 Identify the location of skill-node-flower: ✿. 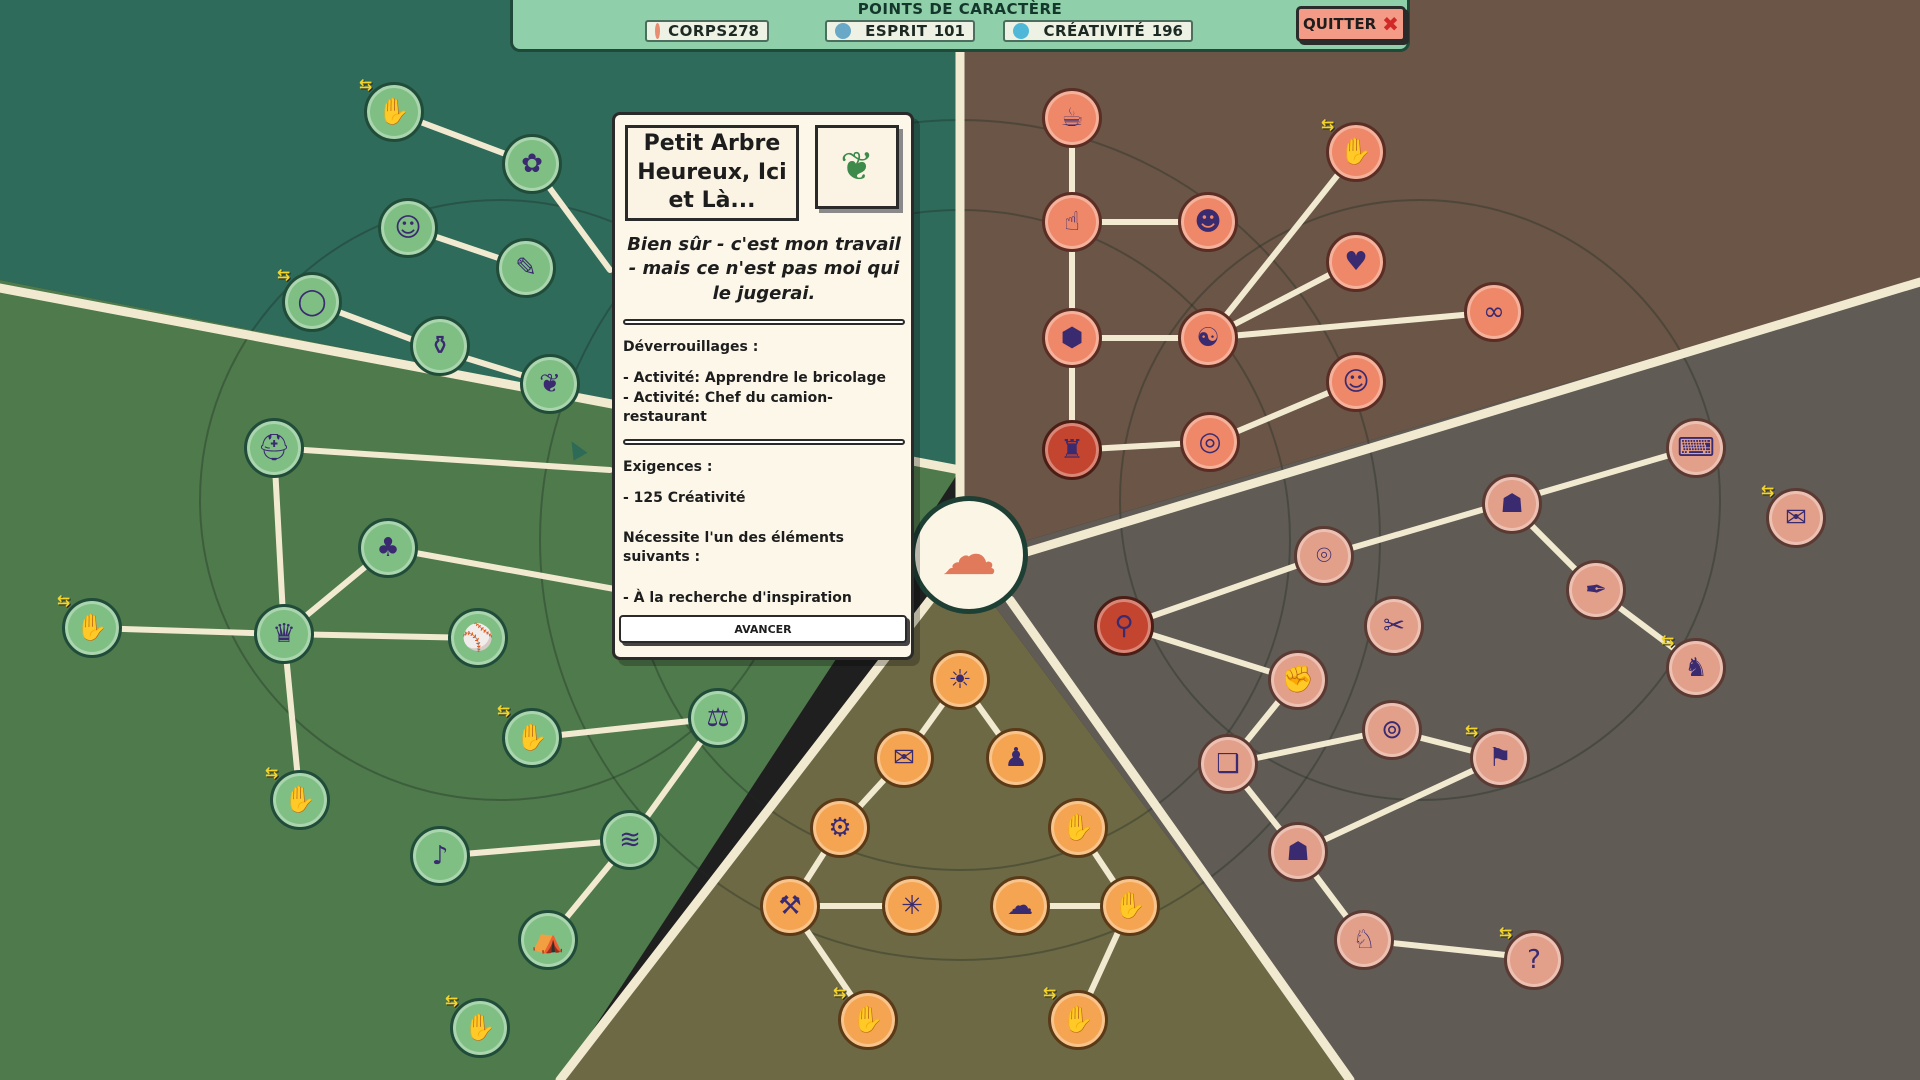
(532, 164).